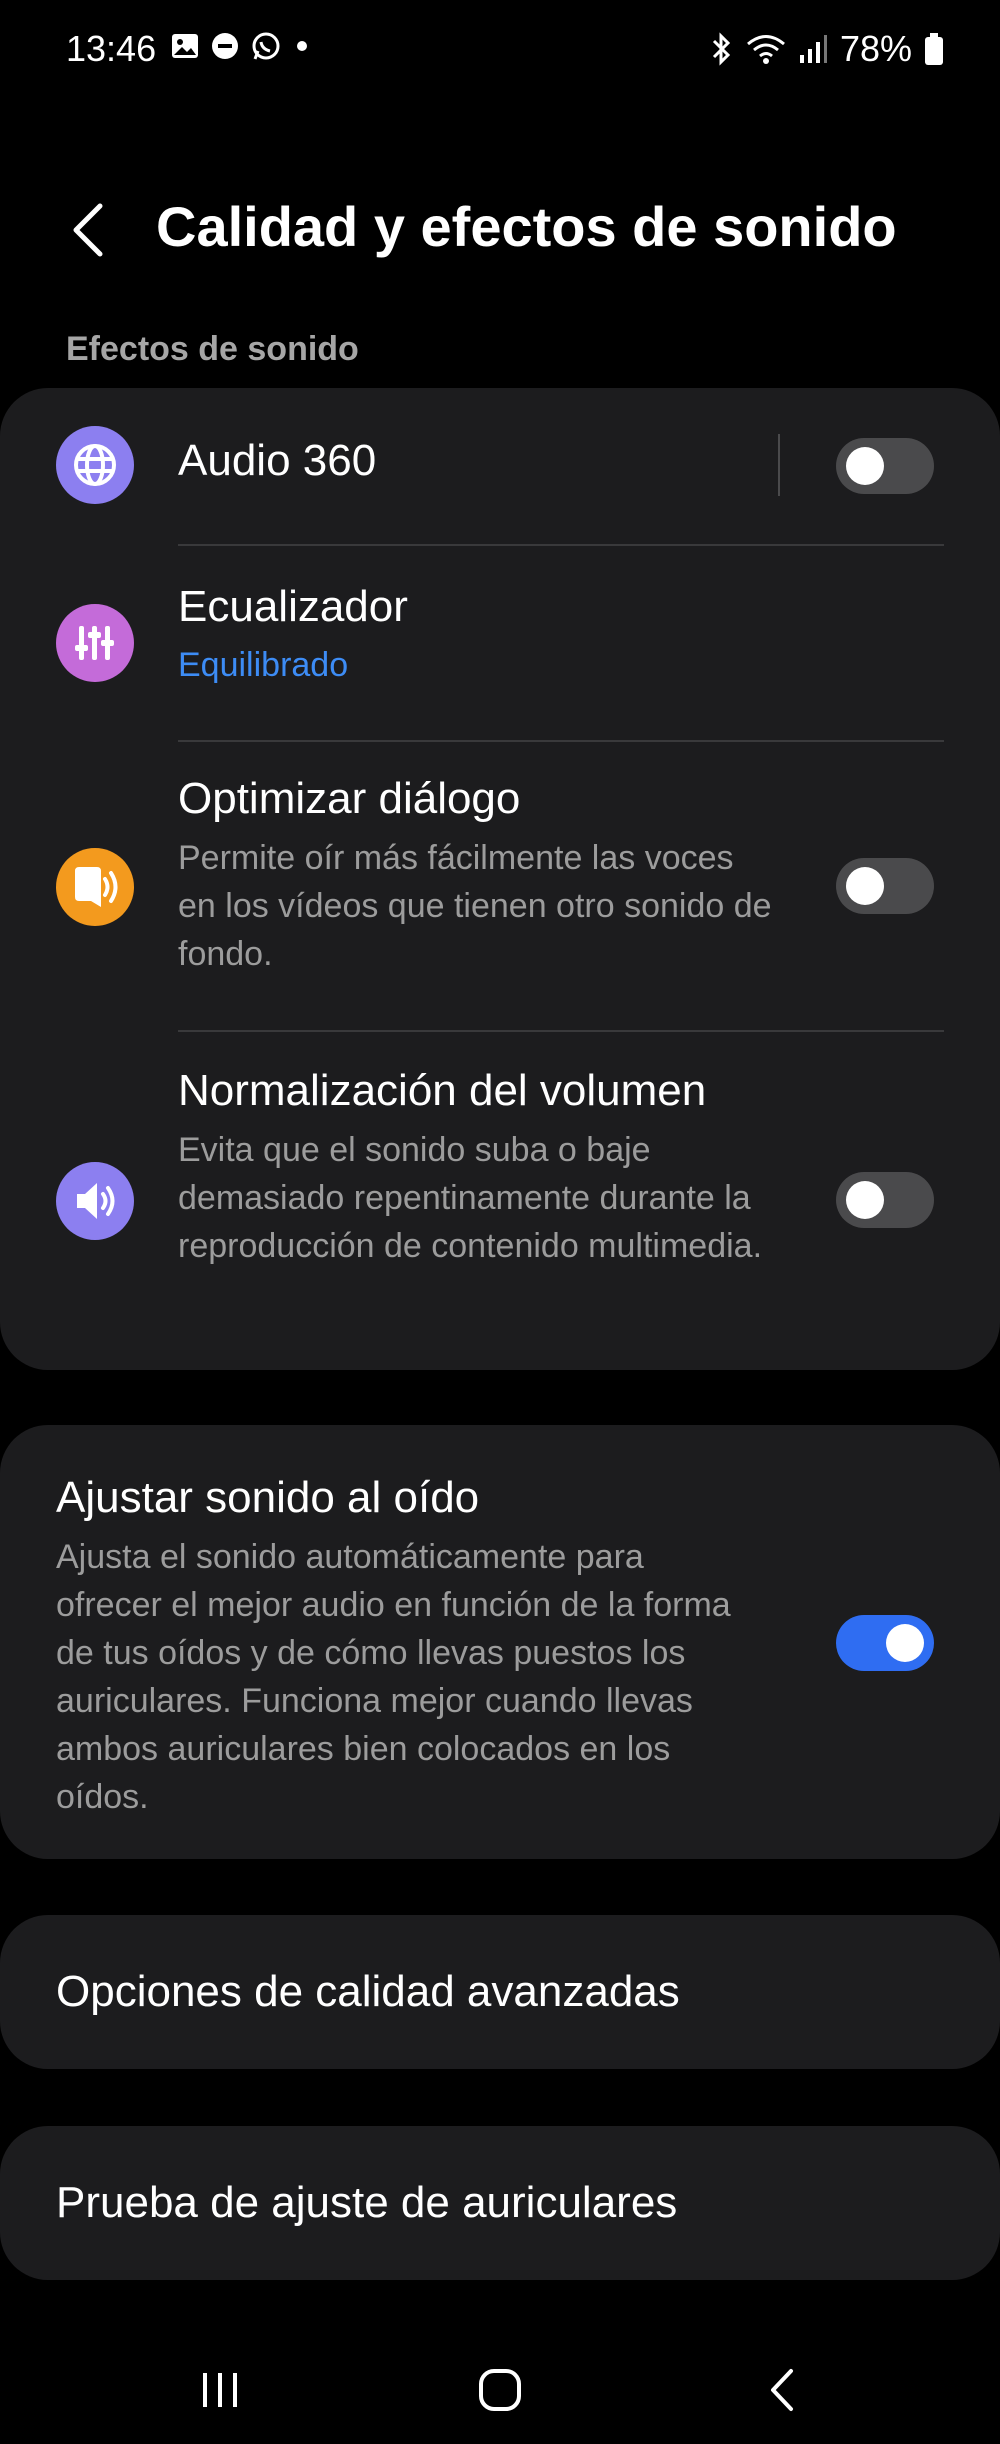 This screenshot has height=2444, width=1000. Describe the element at coordinates (367, 2202) in the screenshot. I see `earbud-fit-test-label: Prueba de ajuste de auriculares` at that location.